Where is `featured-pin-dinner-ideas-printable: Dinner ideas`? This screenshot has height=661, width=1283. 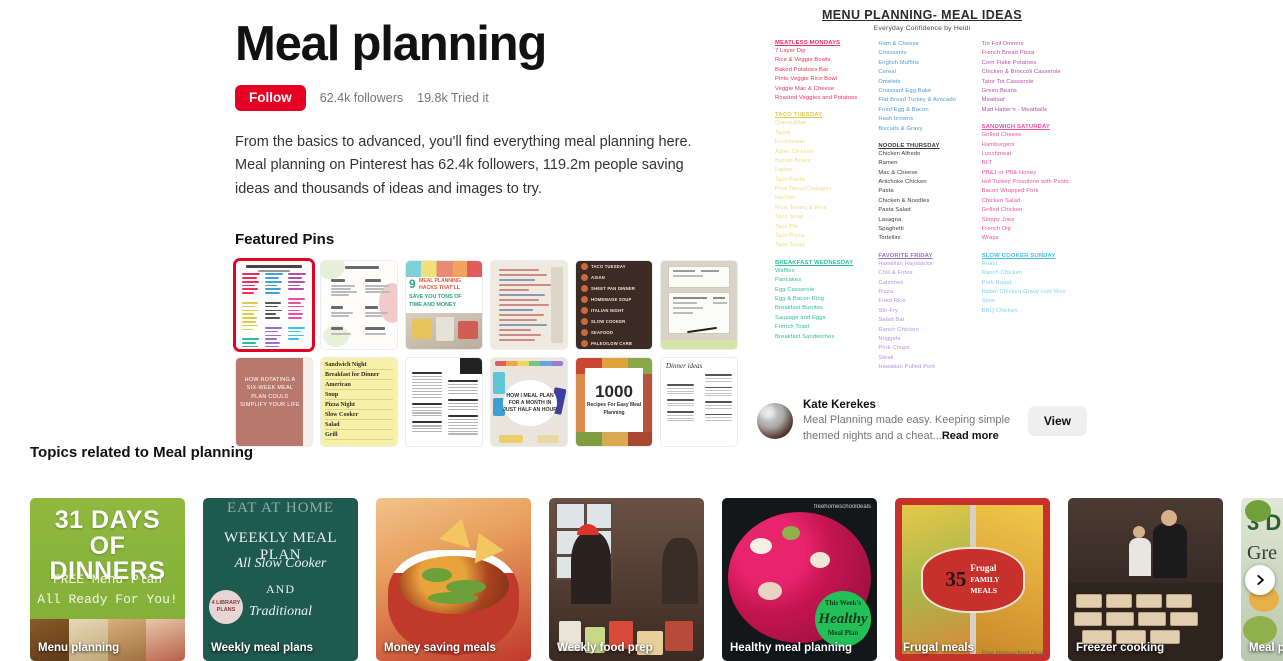
featured-pin-dinner-ideas-printable: Dinner ideas is located at coordinates (699, 402).